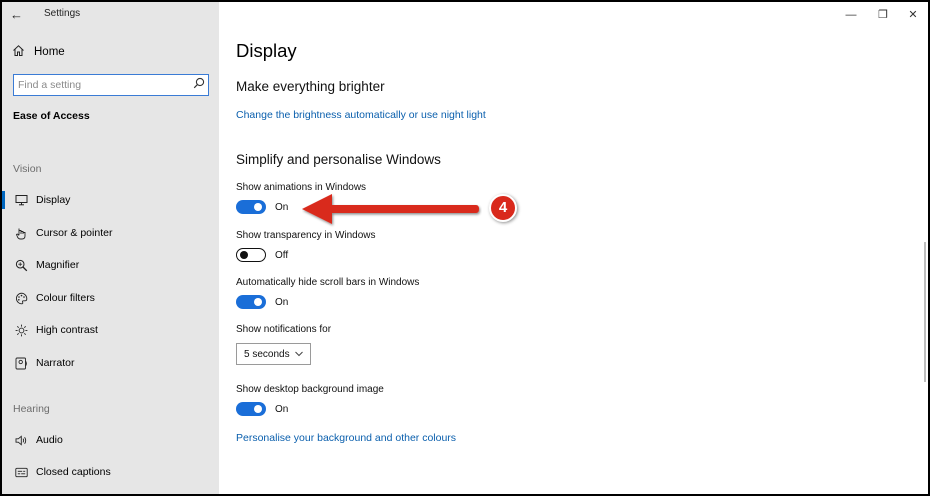  Describe the element at coordinates (67, 330) in the screenshot. I see `sidebar-item-label: High contrast` at that location.